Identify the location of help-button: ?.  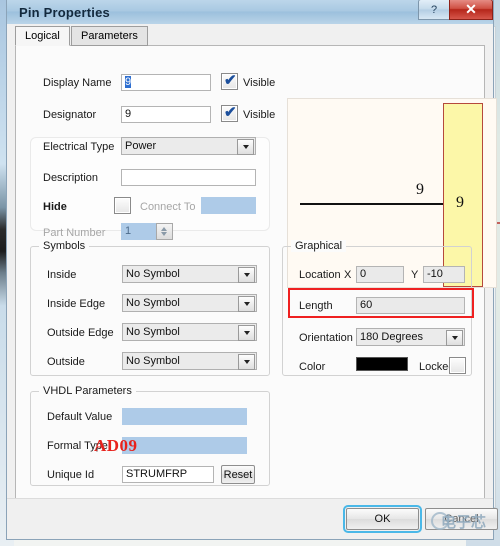
(434, 10).